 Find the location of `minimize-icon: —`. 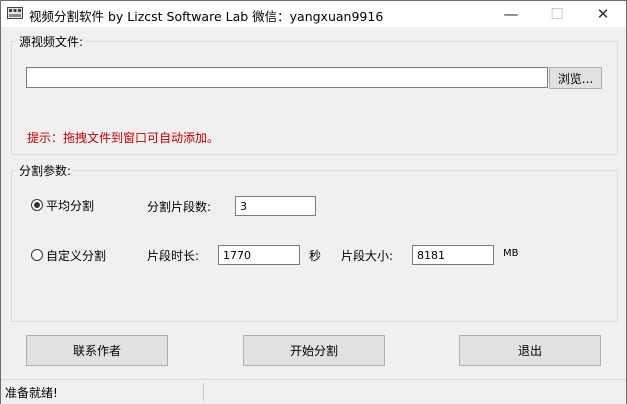

minimize-icon: — is located at coordinates (511, 14).